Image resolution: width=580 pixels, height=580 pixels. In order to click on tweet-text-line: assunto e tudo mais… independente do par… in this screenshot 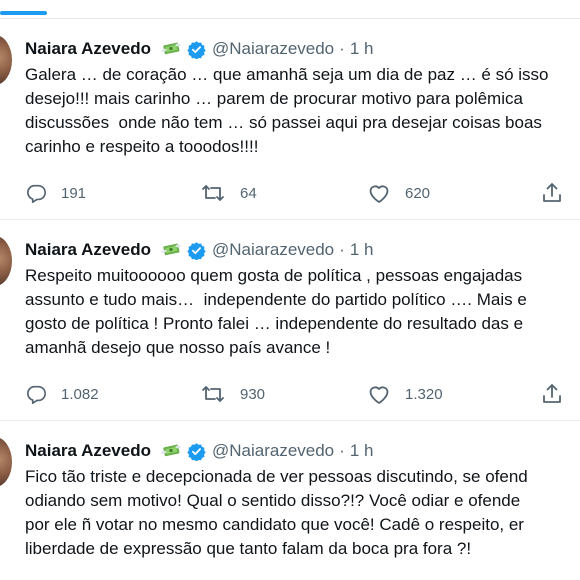, I will do `click(276, 299)`.